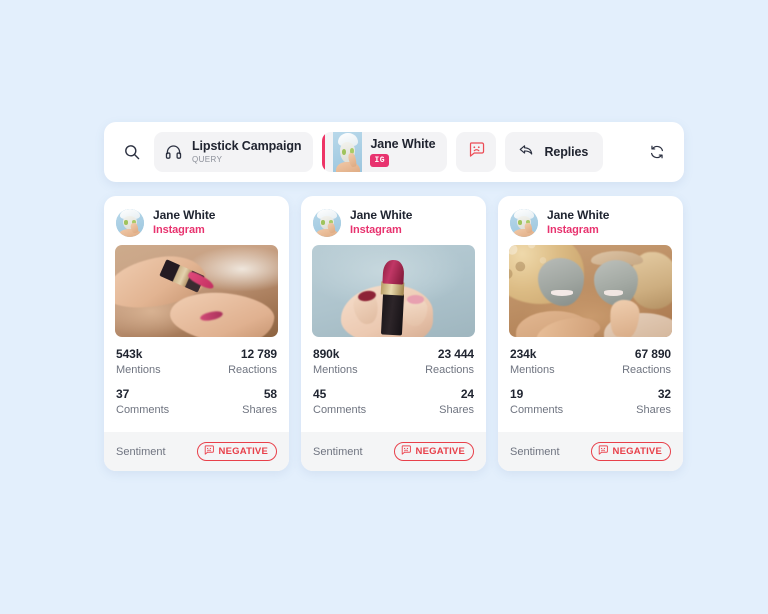 The width and height of the screenshot is (768, 614). What do you see at coordinates (142, 402) in the screenshot?
I see `stat-comments: 37 Comments` at bounding box center [142, 402].